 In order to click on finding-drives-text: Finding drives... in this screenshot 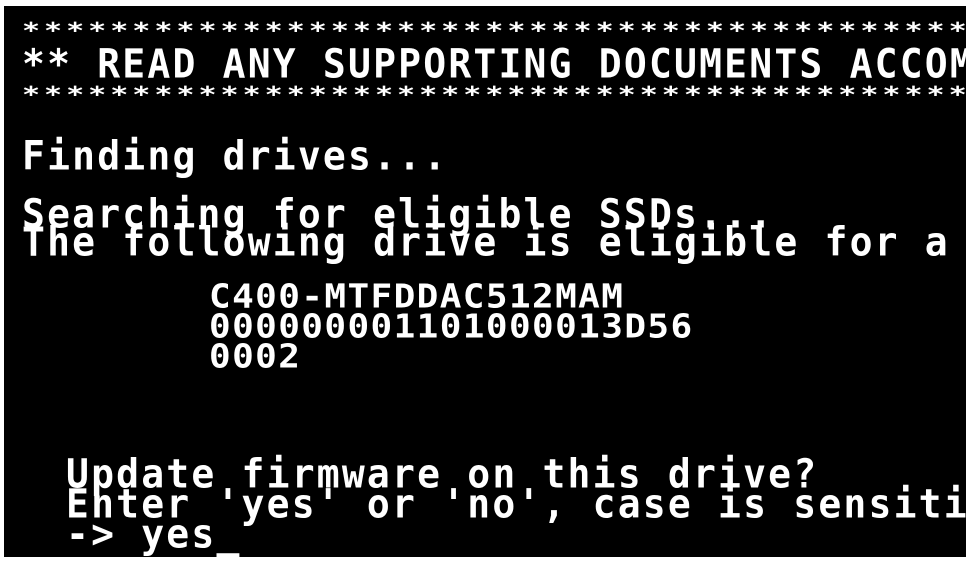, I will do `click(235, 156)`.